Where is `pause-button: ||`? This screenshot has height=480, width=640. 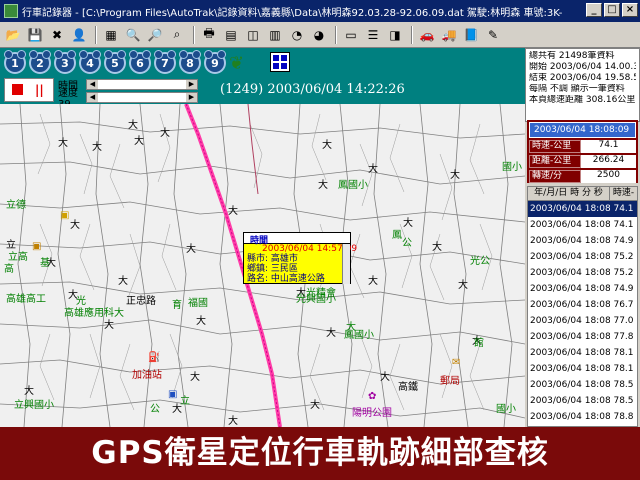
pause-button: || is located at coordinates (39, 90).